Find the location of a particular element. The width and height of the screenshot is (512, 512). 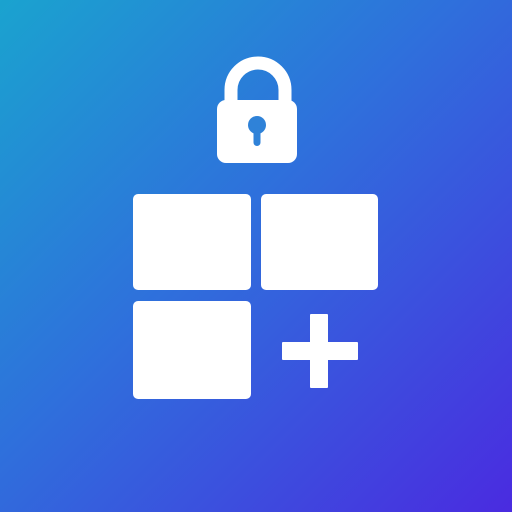

lock-shackle is located at coordinates (258, 84).